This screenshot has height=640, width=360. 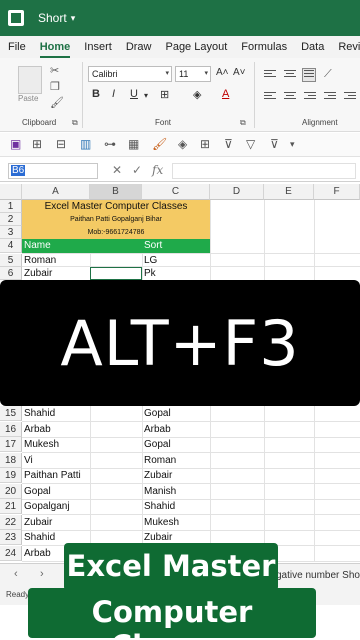 I want to click on bold-button: B, so click(x=96, y=94).